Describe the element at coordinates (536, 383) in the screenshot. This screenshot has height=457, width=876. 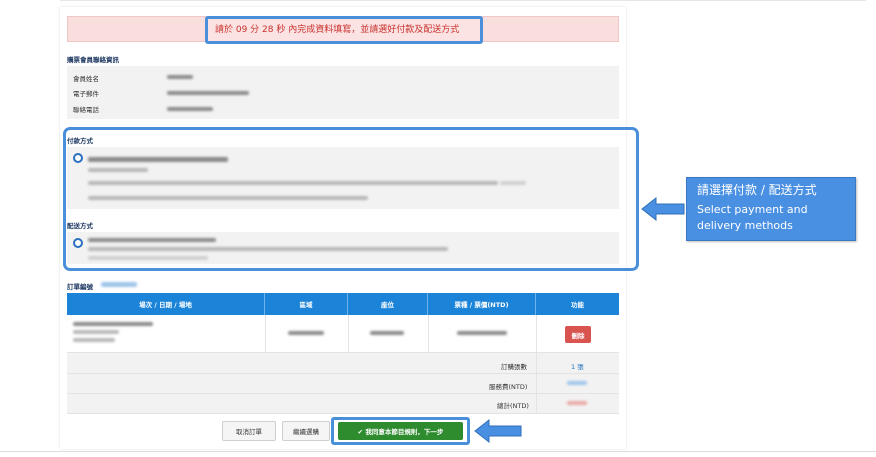
I see `summary-divider` at that location.